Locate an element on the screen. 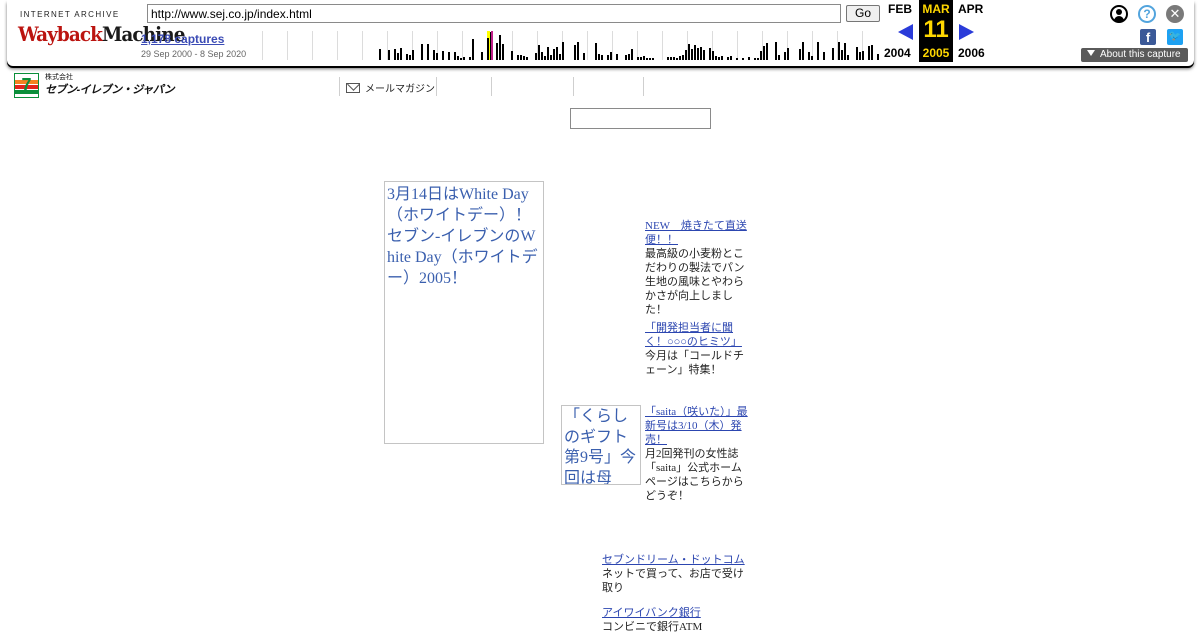 The height and width of the screenshot is (634, 1200). facebook-icon: f is located at coordinates (1148, 37).